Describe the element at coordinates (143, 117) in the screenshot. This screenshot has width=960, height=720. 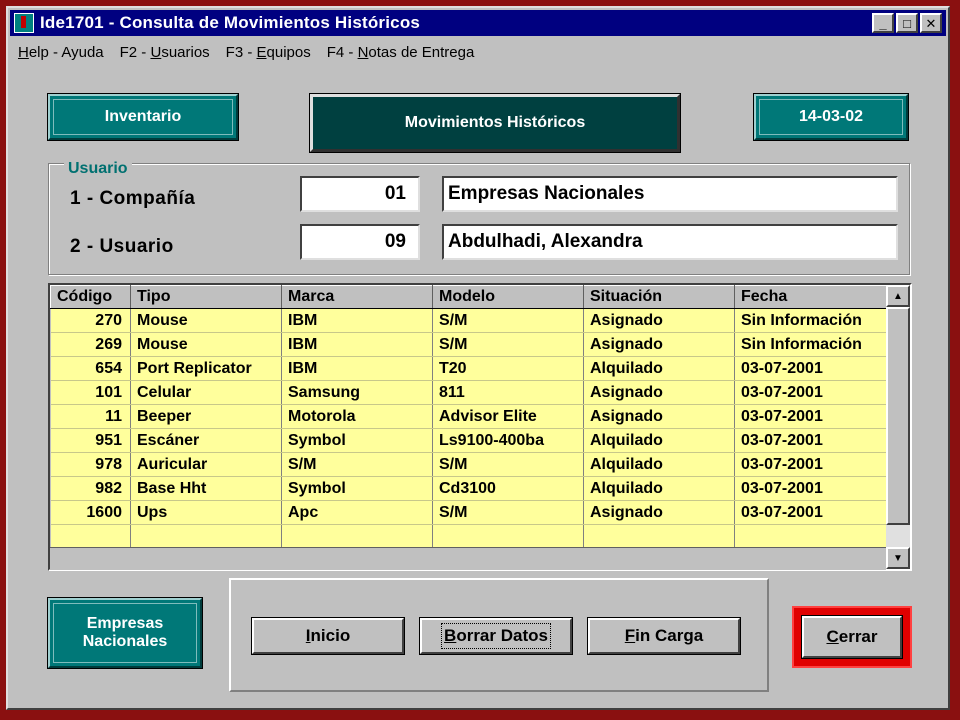
I see `inventario-panel: Inventario` at that location.